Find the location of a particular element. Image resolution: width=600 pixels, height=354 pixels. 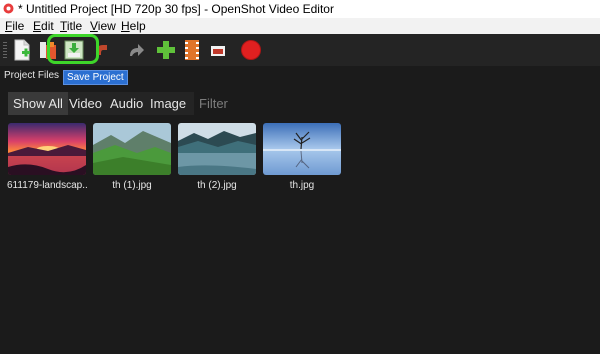

save-project-tooltip: Save Project is located at coordinates (95, 77).